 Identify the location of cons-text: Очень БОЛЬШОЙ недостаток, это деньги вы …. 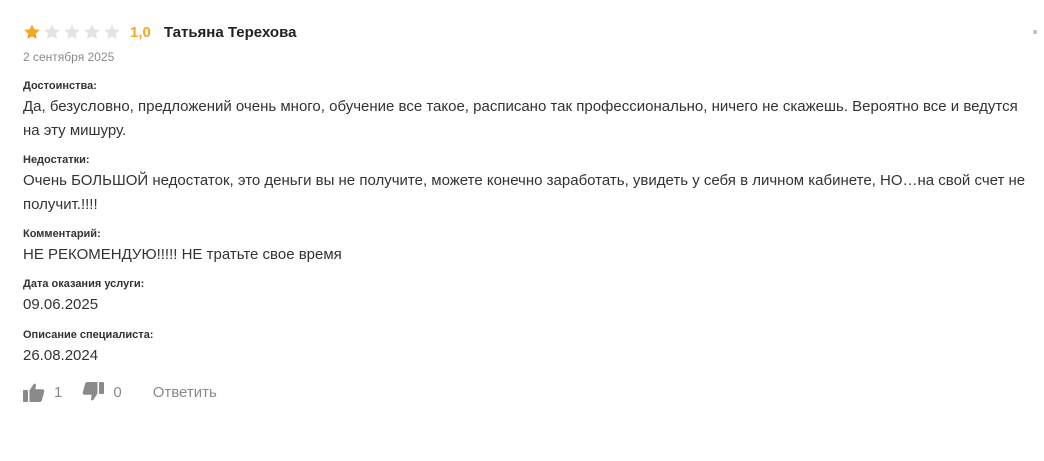
(524, 192).